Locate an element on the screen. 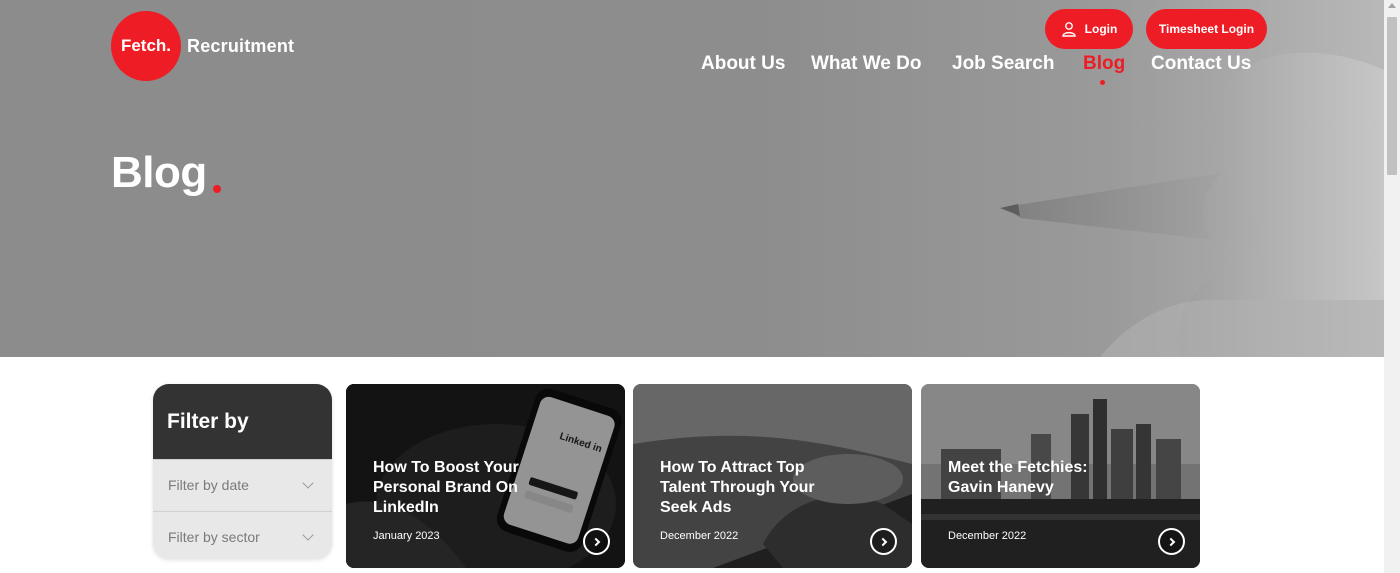 This screenshot has width=1400, height=573. filter-heading: Filter by is located at coordinates (242, 421).